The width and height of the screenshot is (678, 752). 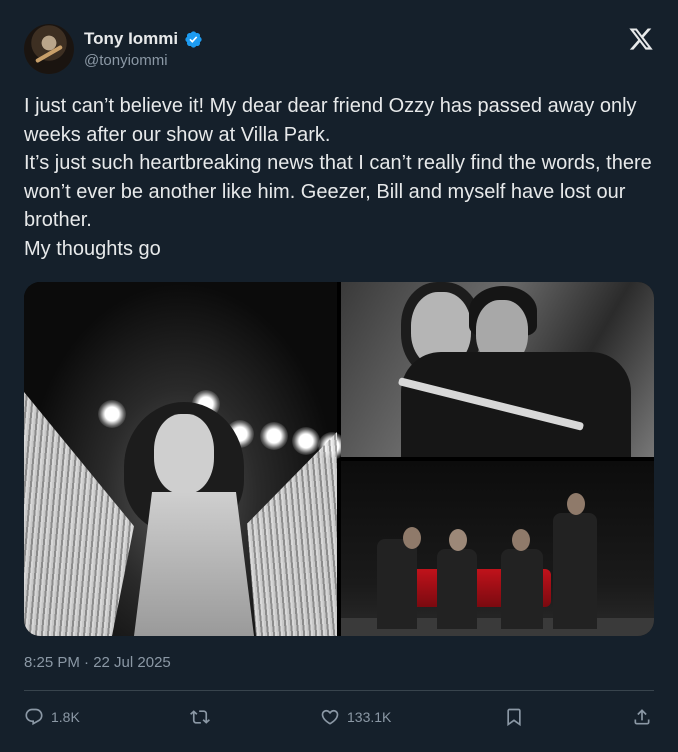 I want to click on avatar-guitar, so click(x=49, y=54).